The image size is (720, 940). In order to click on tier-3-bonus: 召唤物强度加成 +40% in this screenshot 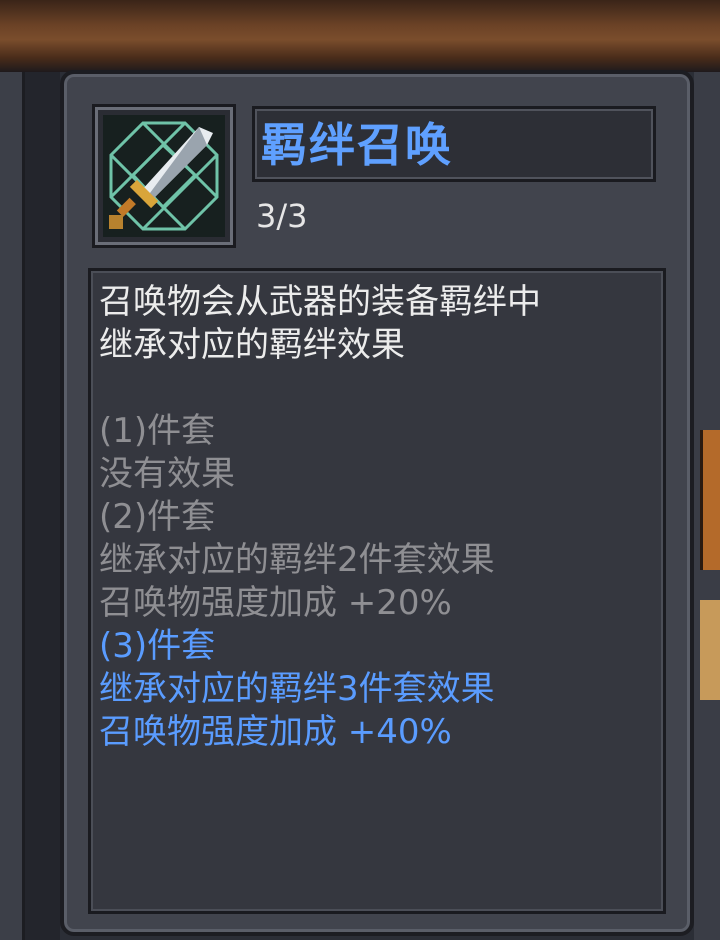, I will do `click(275, 732)`.